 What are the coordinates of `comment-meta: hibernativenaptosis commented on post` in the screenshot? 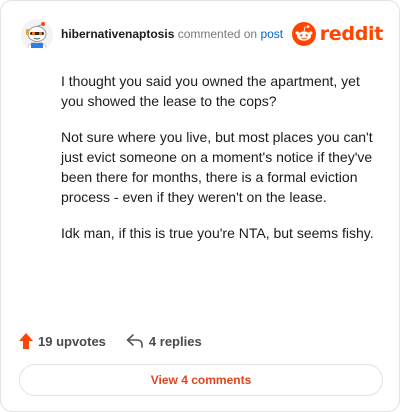 It's located at (172, 34).